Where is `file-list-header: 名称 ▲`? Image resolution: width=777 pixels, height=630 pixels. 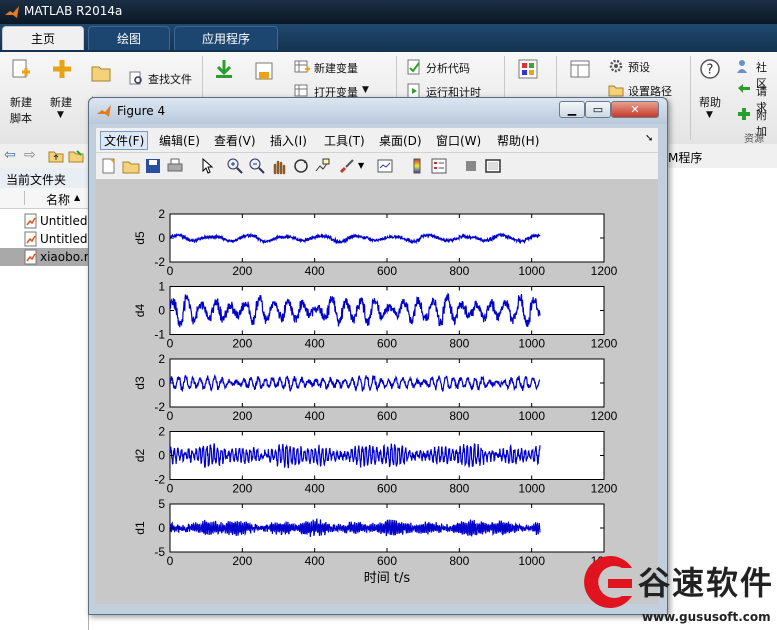
file-list-header: 名称 ▲ is located at coordinates (44, 198).